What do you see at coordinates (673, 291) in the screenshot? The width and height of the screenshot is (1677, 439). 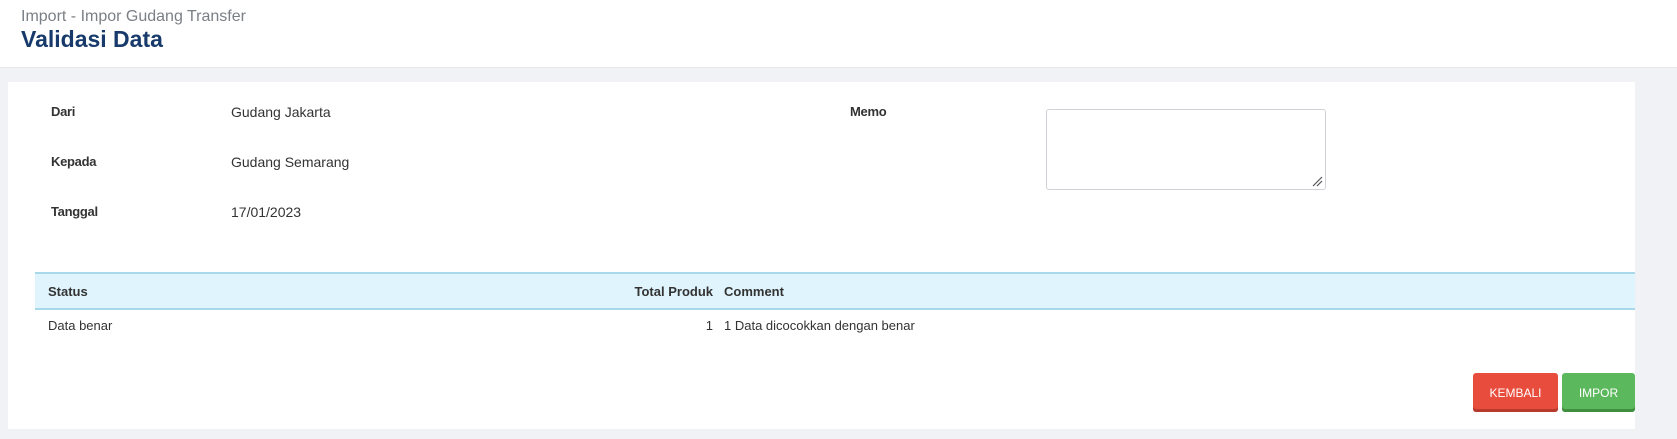 I see `column-header-total-produk: Total Produk` at bounding box center [673, 291].